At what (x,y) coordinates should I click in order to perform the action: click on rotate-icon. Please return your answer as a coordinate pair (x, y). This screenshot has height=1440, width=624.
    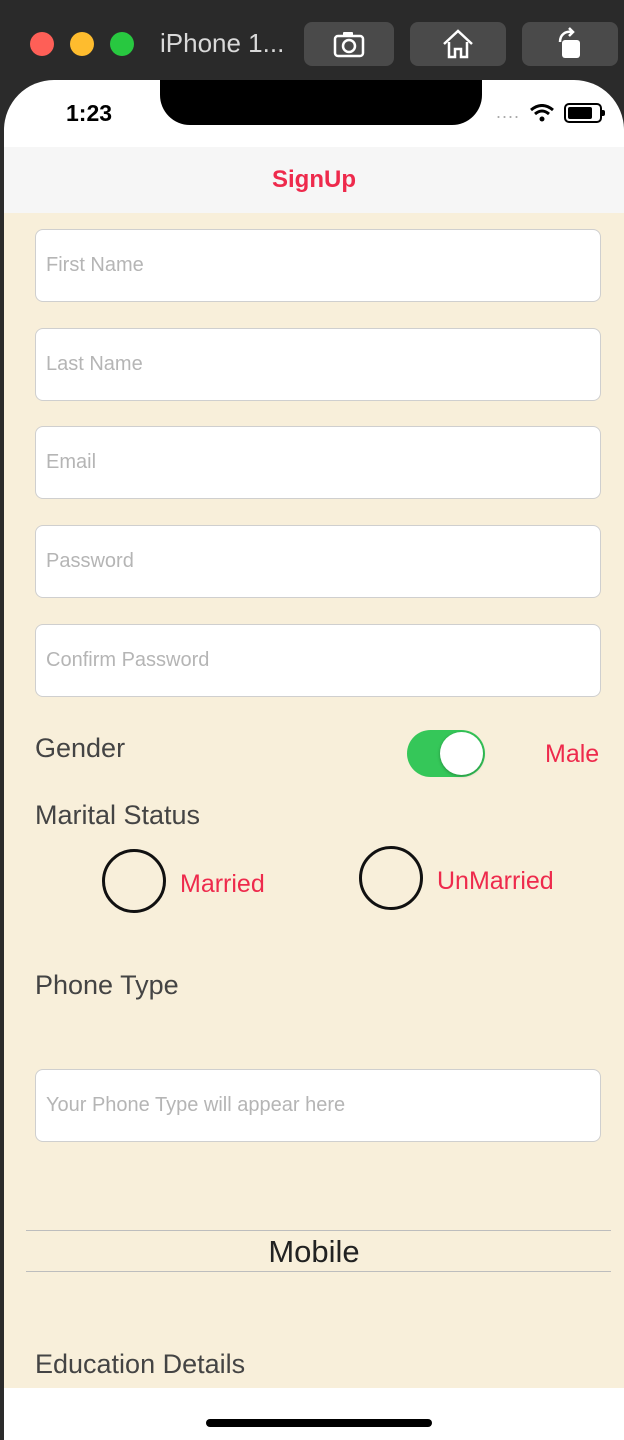
    Looking at the image, I should click on (569, 42).